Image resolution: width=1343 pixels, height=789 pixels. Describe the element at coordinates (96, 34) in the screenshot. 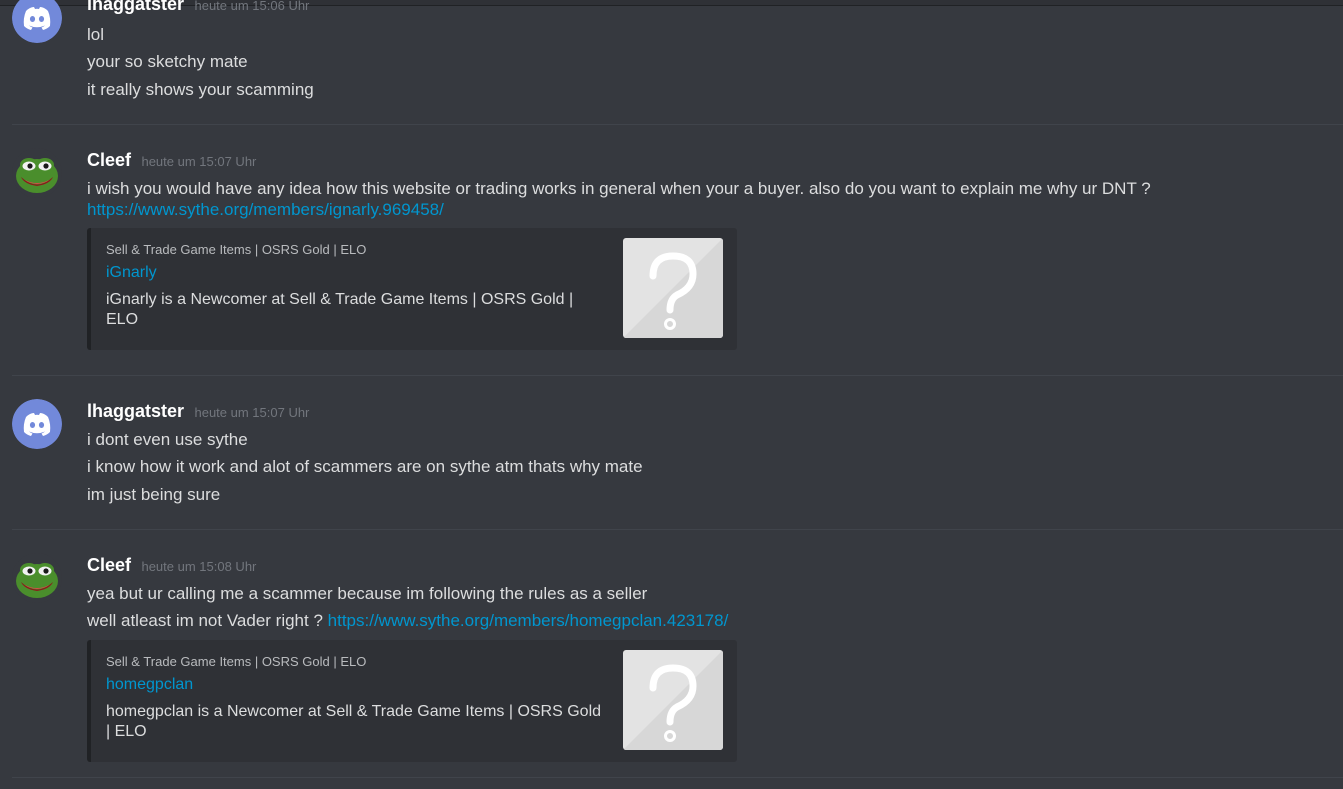

I see `message-text: lol` at that location.